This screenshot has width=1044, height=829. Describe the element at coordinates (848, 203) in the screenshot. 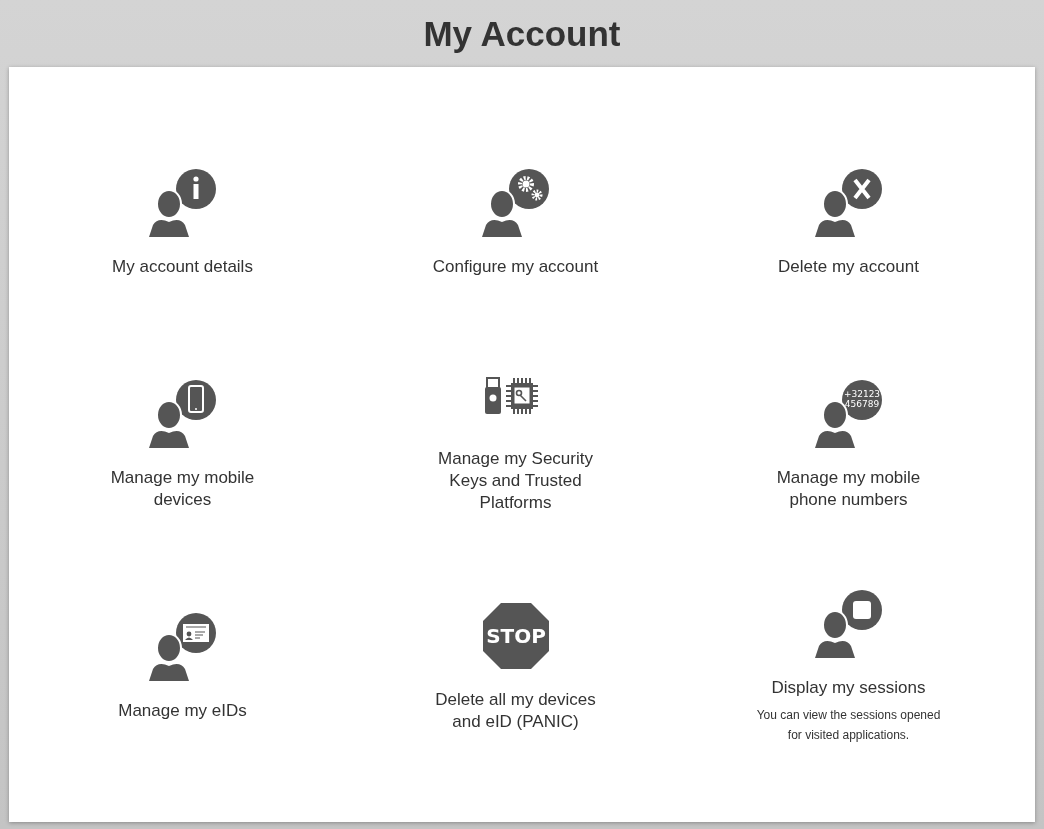

I see `person-cross-icon` at that location.